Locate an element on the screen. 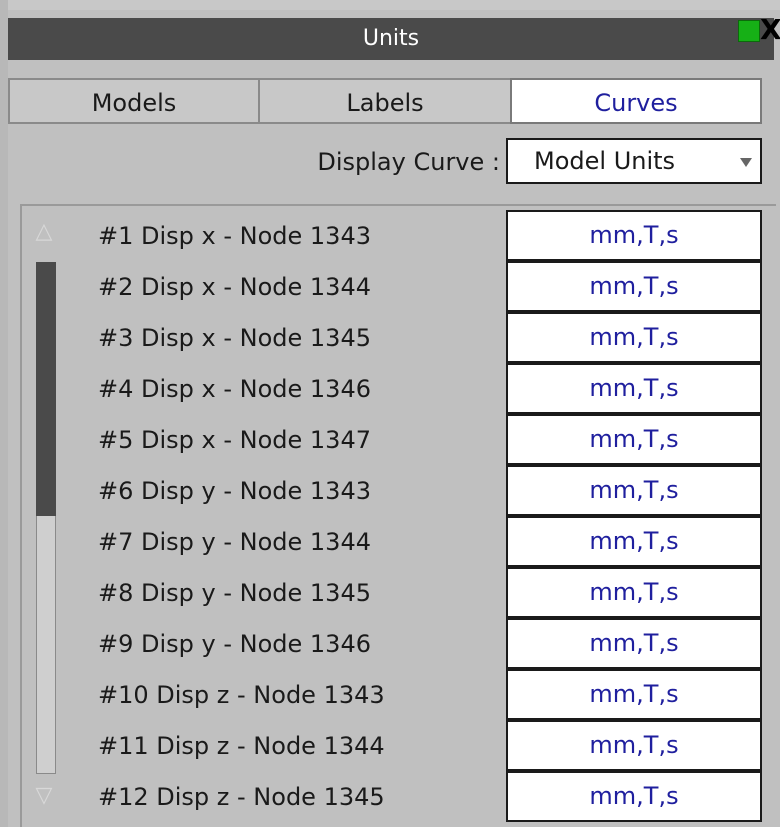 The width and height of the screenshot is (780, 827). list-item: #3 Disp x - Node 1345 mm,T,s is located at coordinates (390, 337).